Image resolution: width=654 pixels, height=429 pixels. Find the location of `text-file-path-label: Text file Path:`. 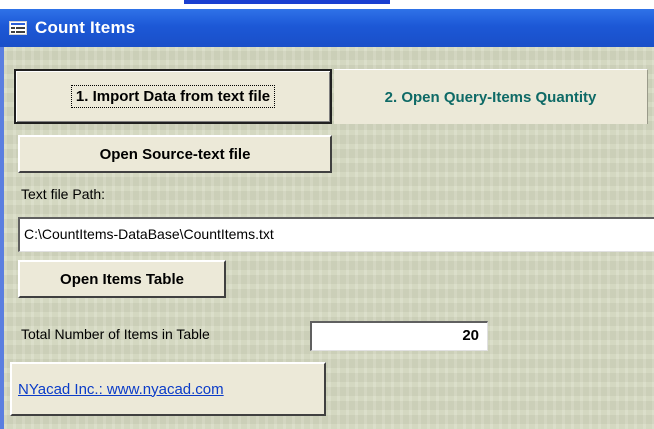

text-file-path-label: Text file Path: is located at coordinates (63, 194).